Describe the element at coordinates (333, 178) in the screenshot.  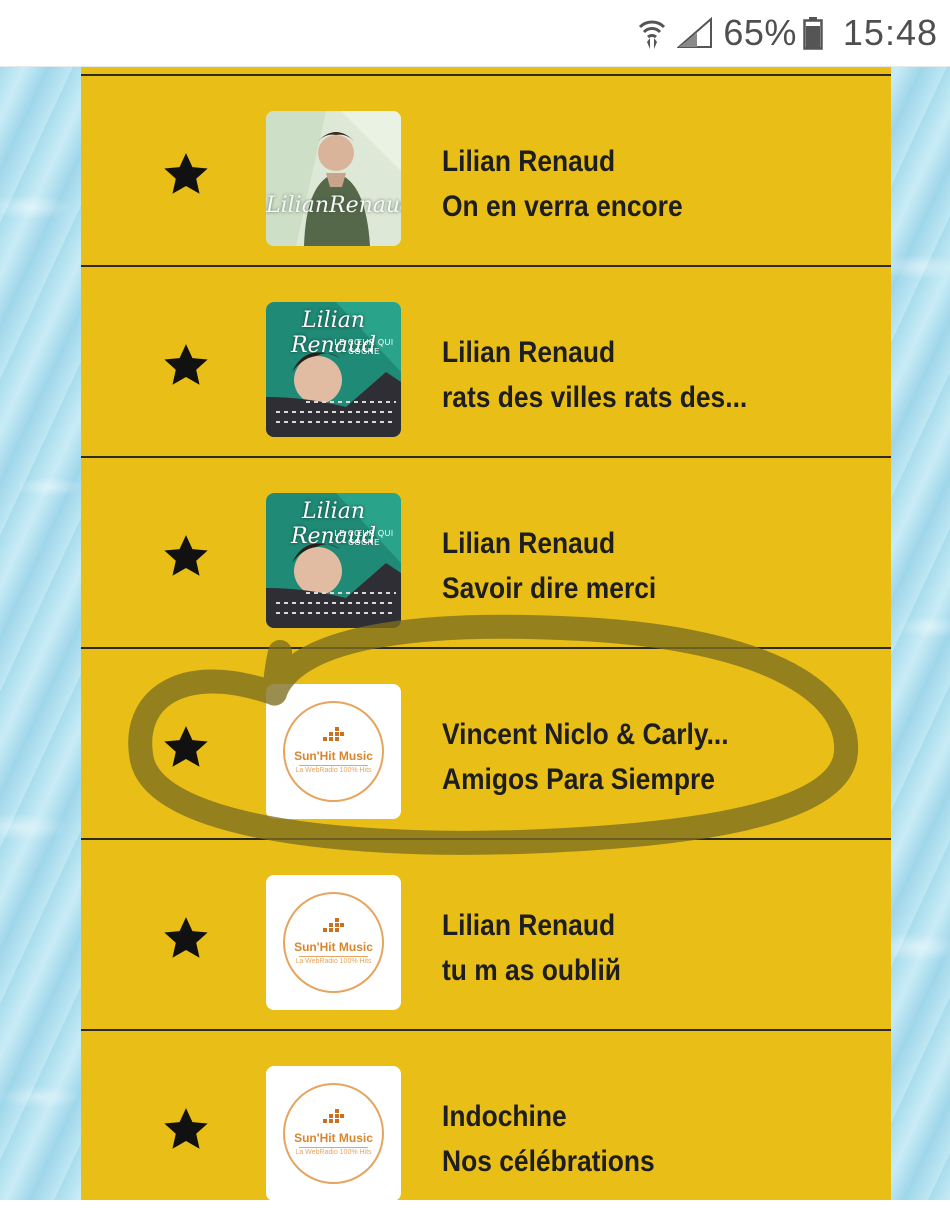
I see `album-cover: LilianRenaud` at that location.